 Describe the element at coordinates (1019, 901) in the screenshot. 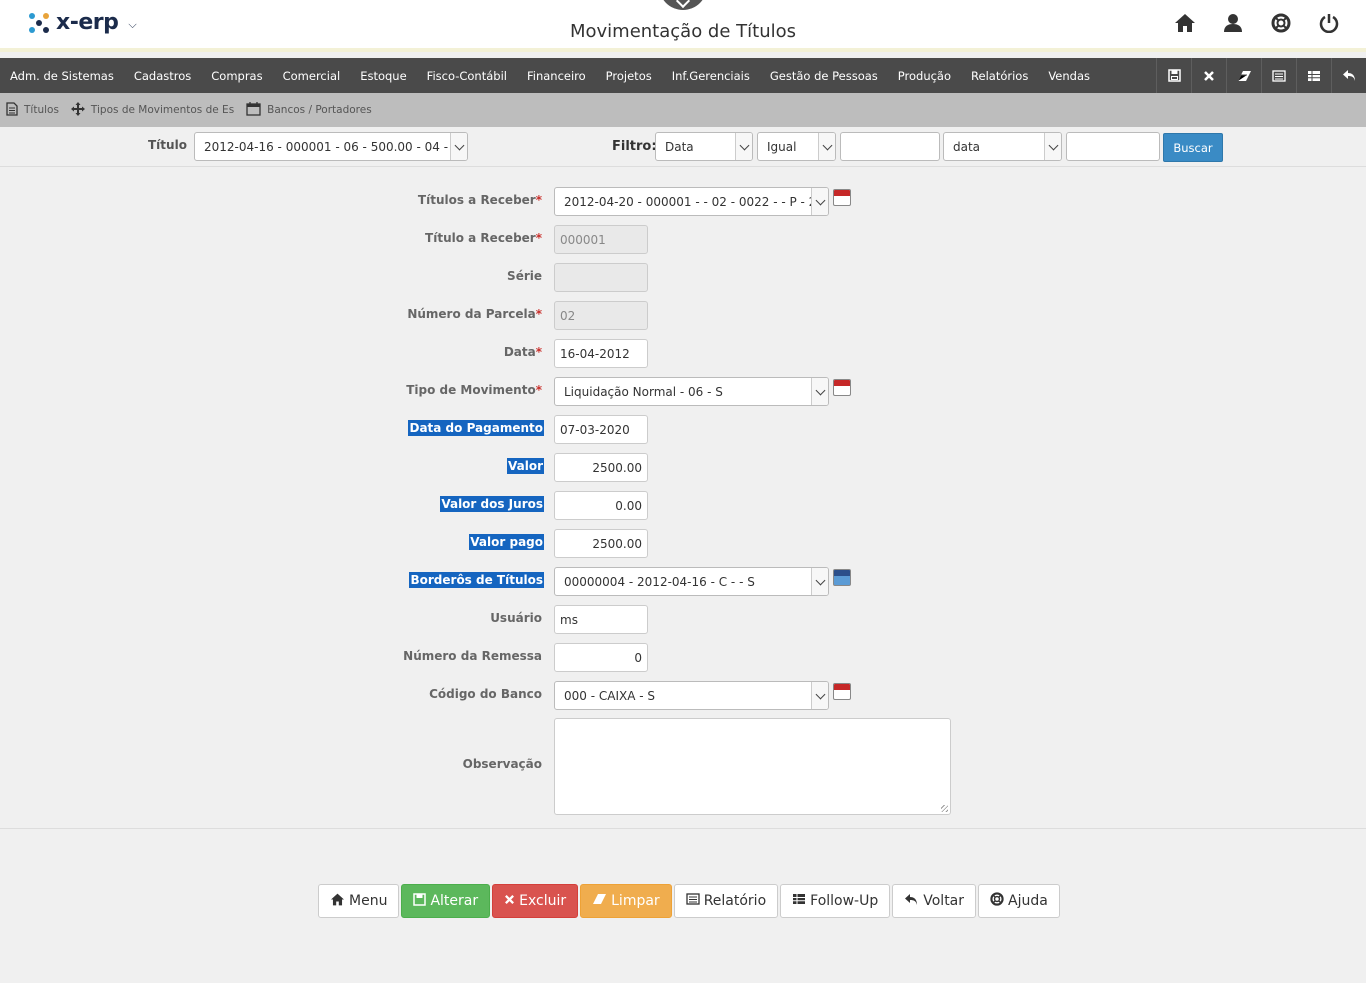

I see `ajuda-button: Ajuda` at that location.